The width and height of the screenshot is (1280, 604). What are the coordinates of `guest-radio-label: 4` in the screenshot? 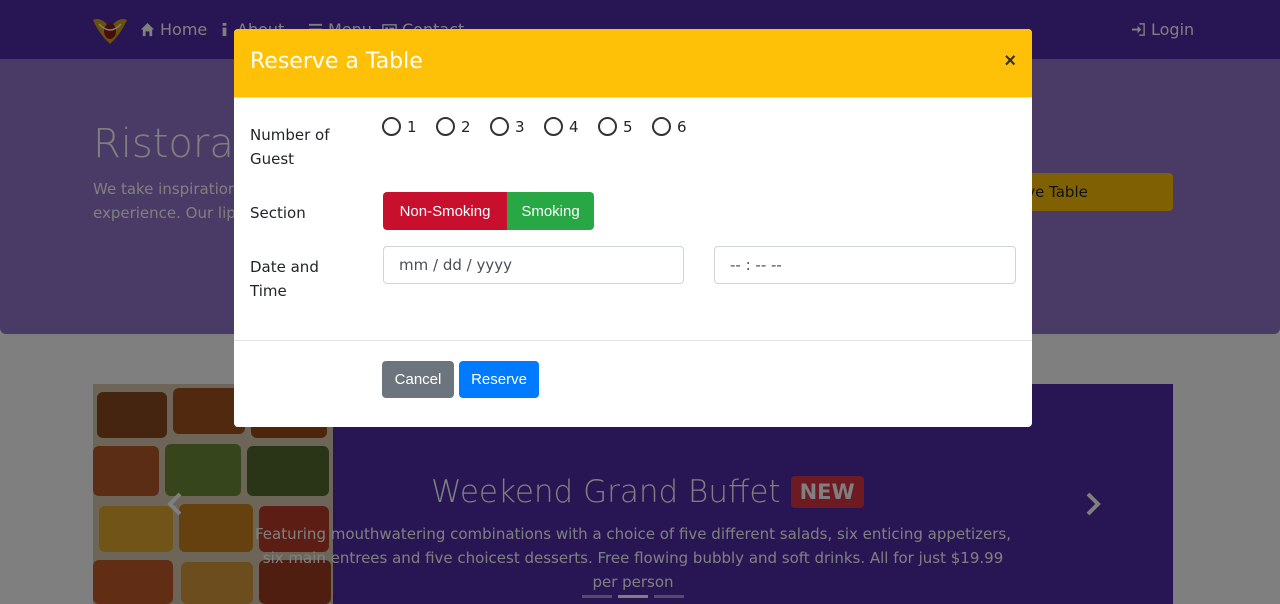 It's located at (574, 126).